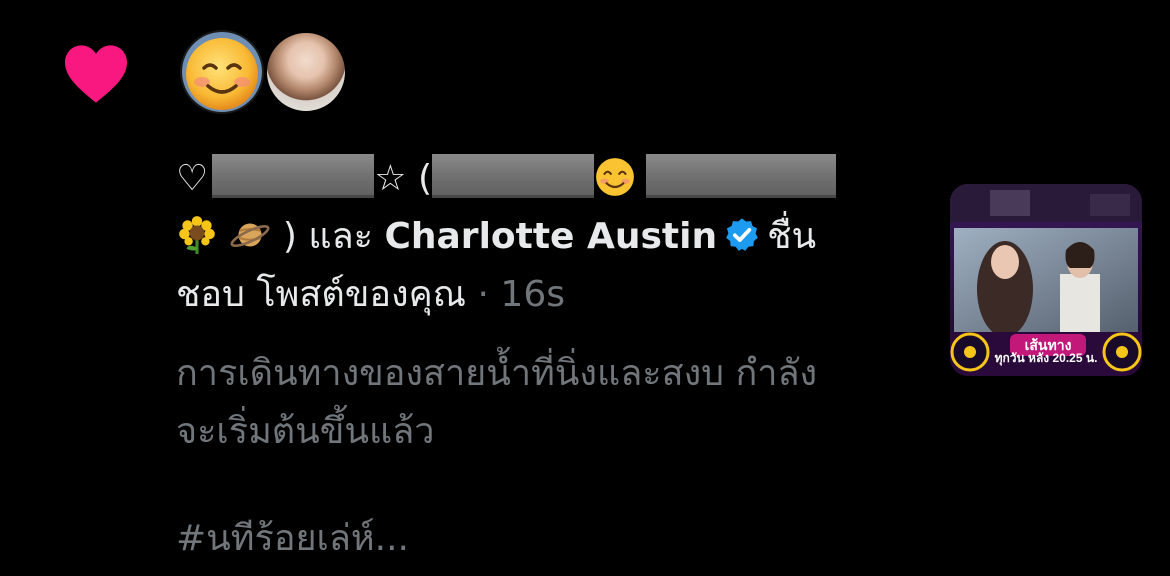 This screenshot has height=576, width=1170. I want to click on thumbnail-caption: ทุกวัน หลัง 20.25 น., so click(1046, 358).